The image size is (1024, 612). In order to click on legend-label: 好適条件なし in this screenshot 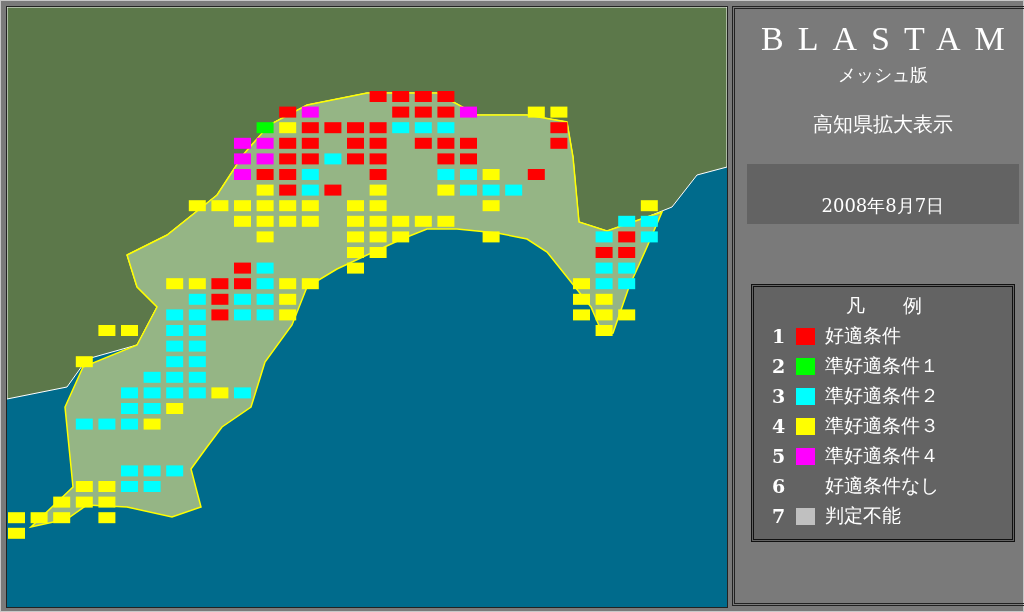, I will do `click(882, 485)`.